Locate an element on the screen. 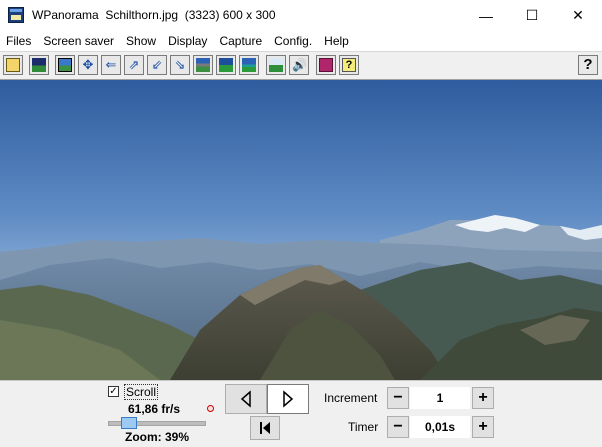 Image resolution: width=602 pixels, height=447 pixels. close-icon: ✕ is located at coordinates (578, 15).